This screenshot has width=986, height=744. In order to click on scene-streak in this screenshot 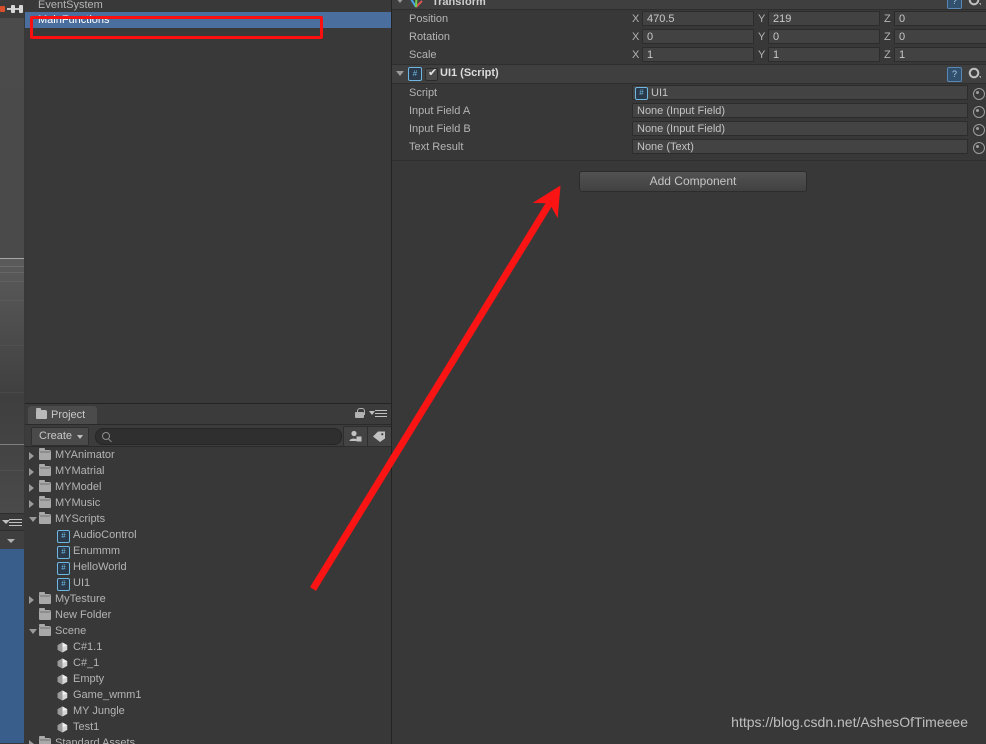, I will do `click(12, 300)`.